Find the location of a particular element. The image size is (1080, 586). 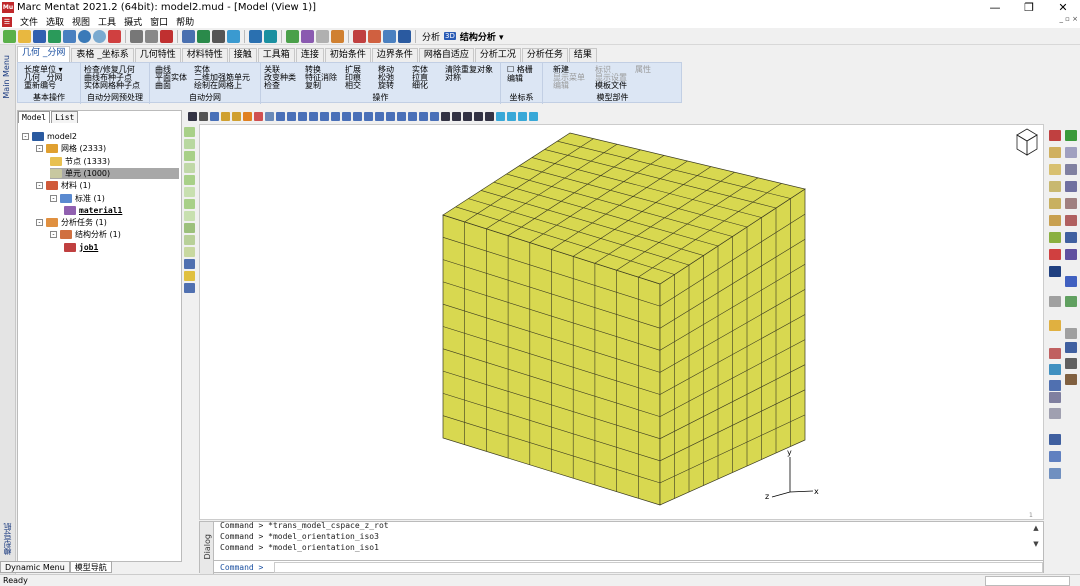

duplicate-button: 复制 is located at coordinates (313, 86).